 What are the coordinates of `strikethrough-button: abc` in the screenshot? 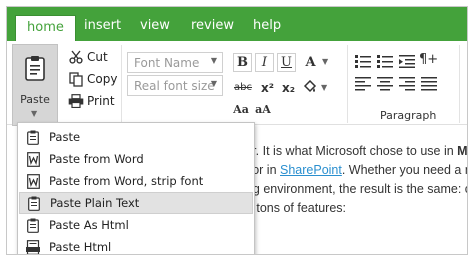 It's located at (243, 87).